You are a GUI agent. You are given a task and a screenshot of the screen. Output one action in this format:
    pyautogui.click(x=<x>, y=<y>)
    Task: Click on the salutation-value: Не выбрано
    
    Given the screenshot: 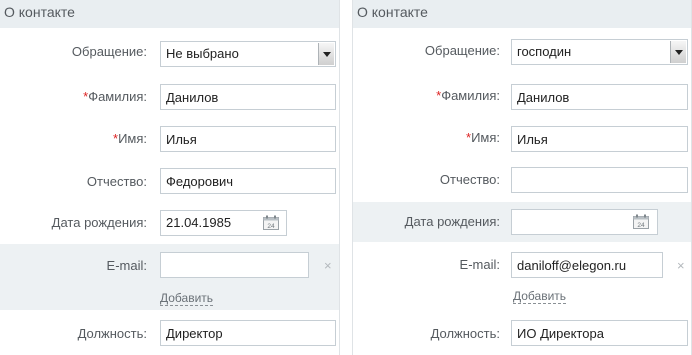 What is the action you would take?
    pyautogui.click(x=202, y=53)
    